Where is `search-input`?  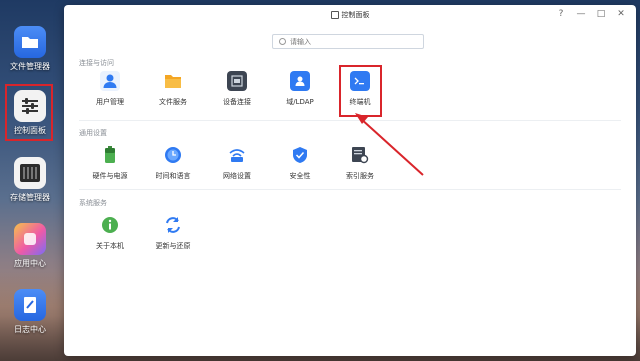
search-input is located at coordinates (350, 41).